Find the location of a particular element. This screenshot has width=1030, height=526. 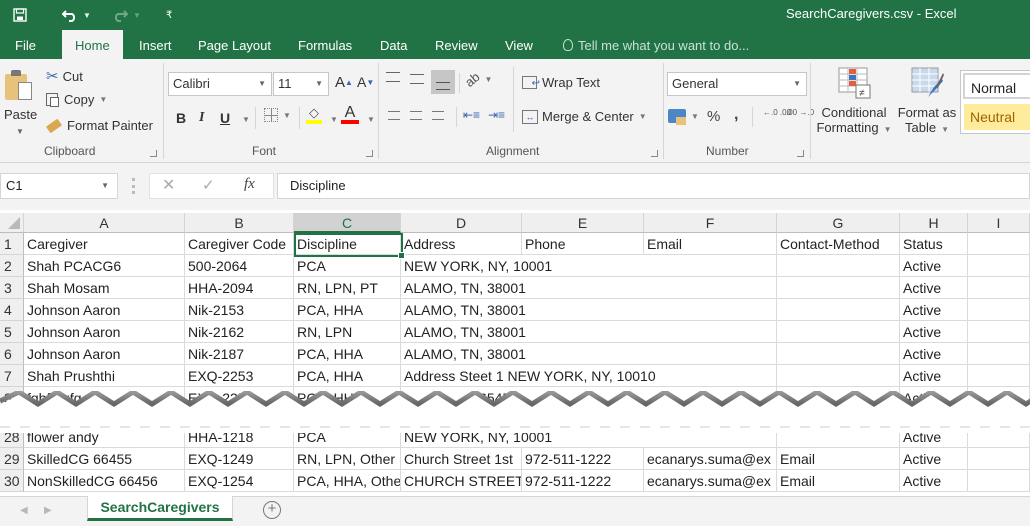

orientation-button: ab ▼ is located at coordinates (477, 79).